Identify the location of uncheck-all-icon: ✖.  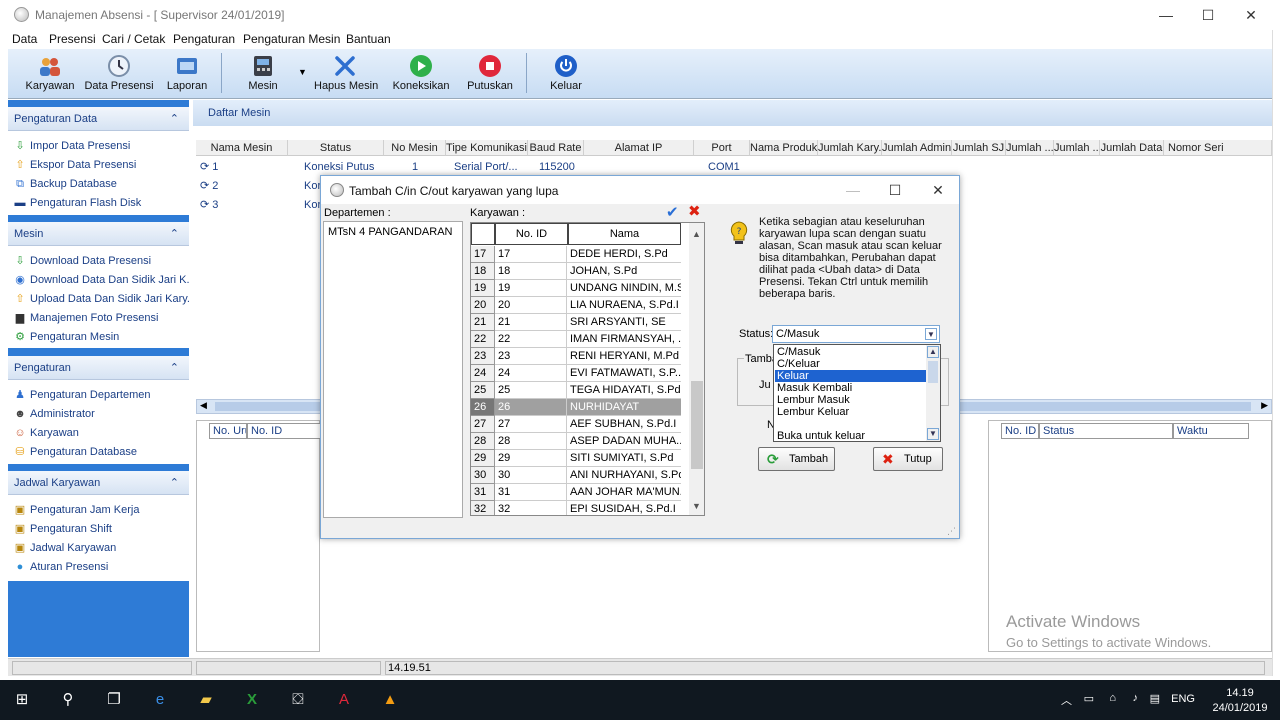
(694, 211).